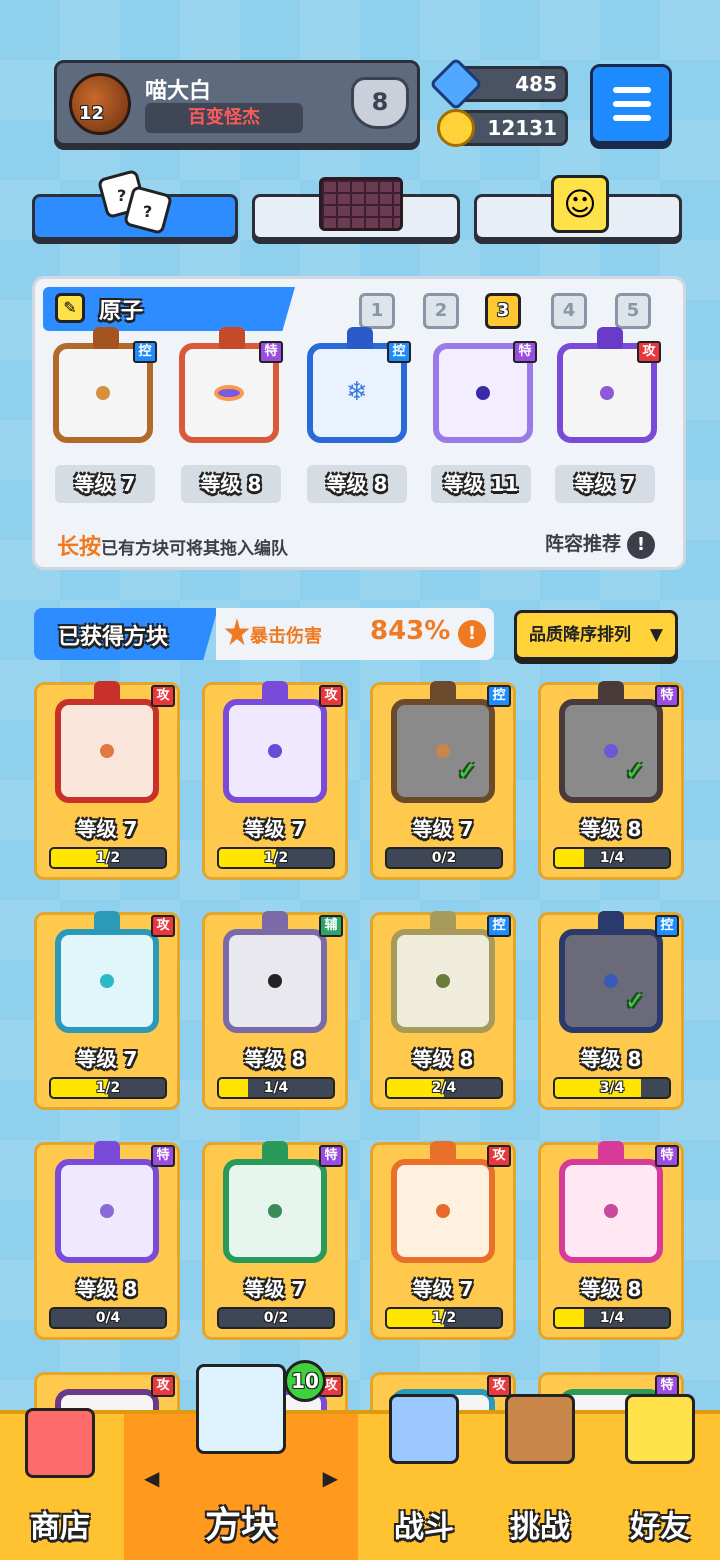 The width and height of the screenshot is (720, 1560). I want to click on team-slot-1: 1, so click(377, 311).